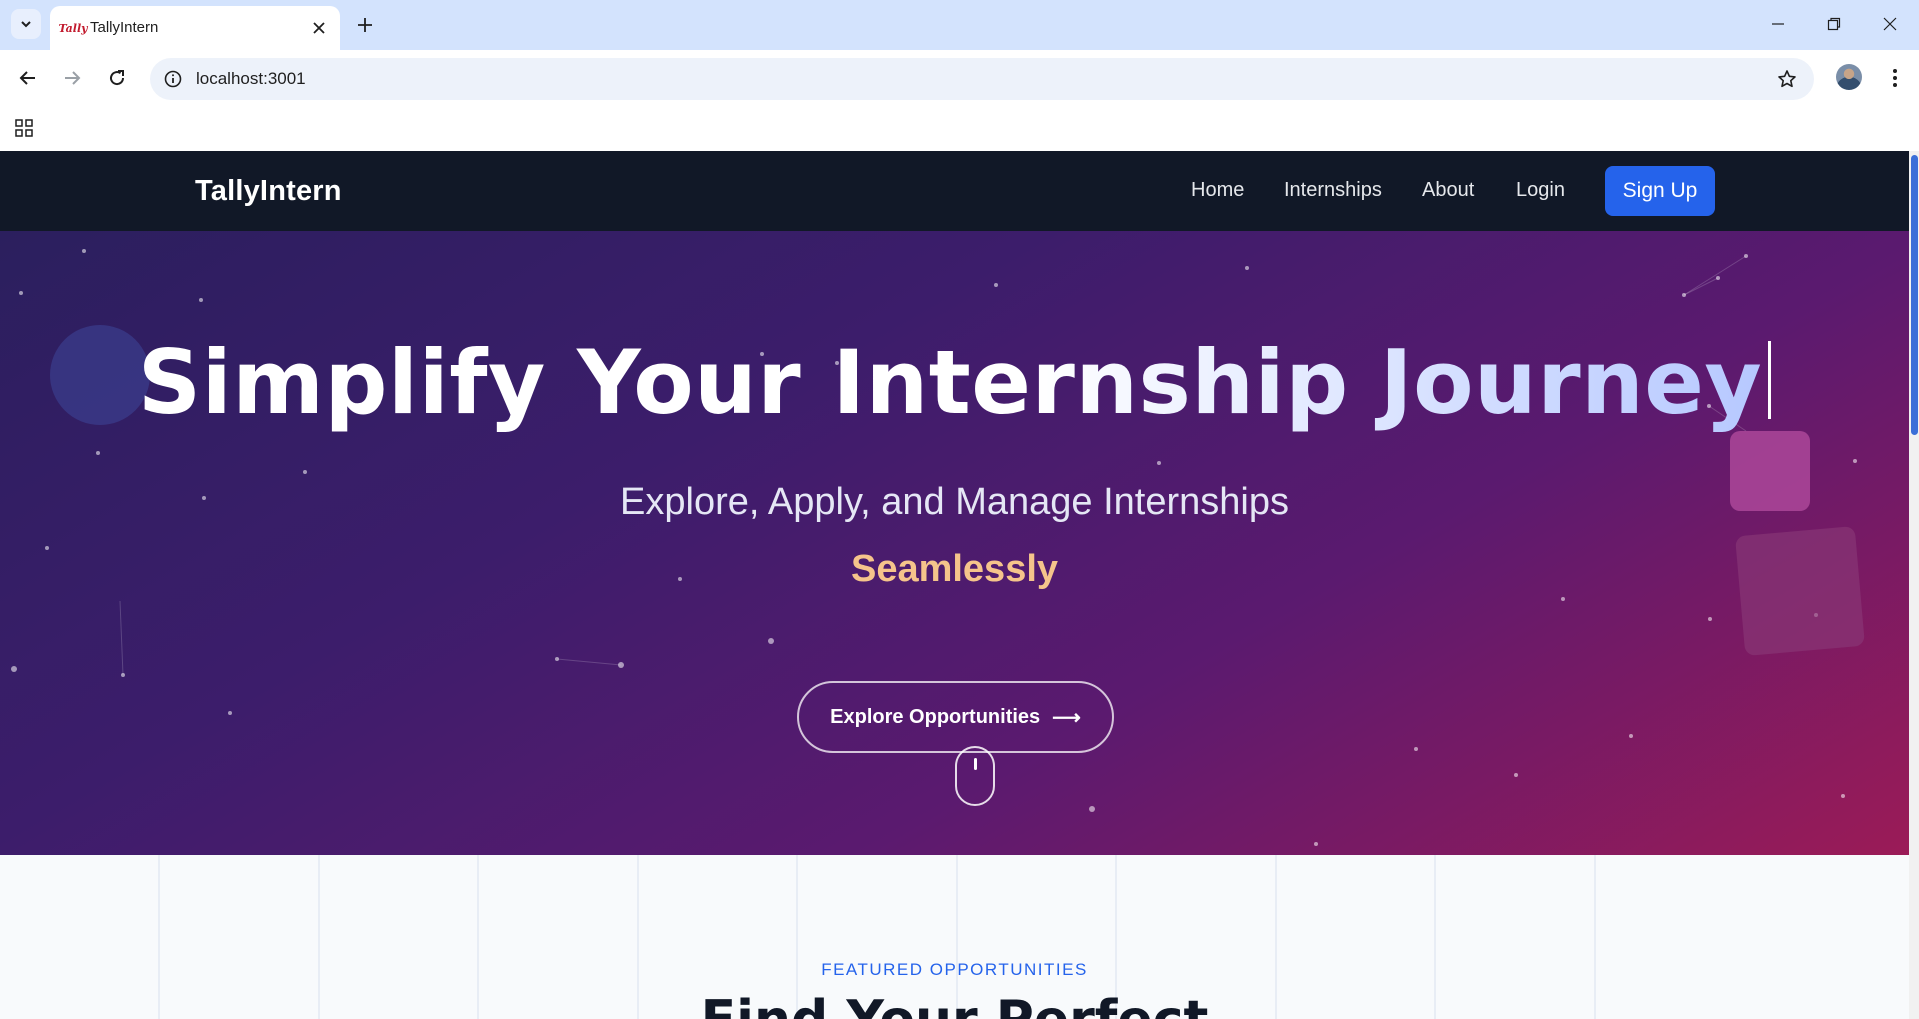 The width and height of the screenshot is (1919, 1019). Describe the element at coordinates (1849, 77) in the screenshot. I see `profile-avatar` at that location.